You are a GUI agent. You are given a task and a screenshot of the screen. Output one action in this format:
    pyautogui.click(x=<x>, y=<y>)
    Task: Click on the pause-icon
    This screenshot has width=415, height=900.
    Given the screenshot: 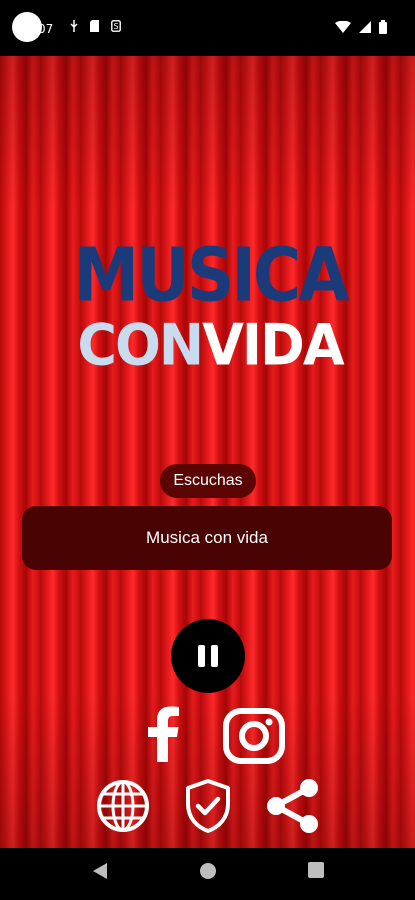 What is the action you would take?
    pyautogui.click(x=208, y=656)
    